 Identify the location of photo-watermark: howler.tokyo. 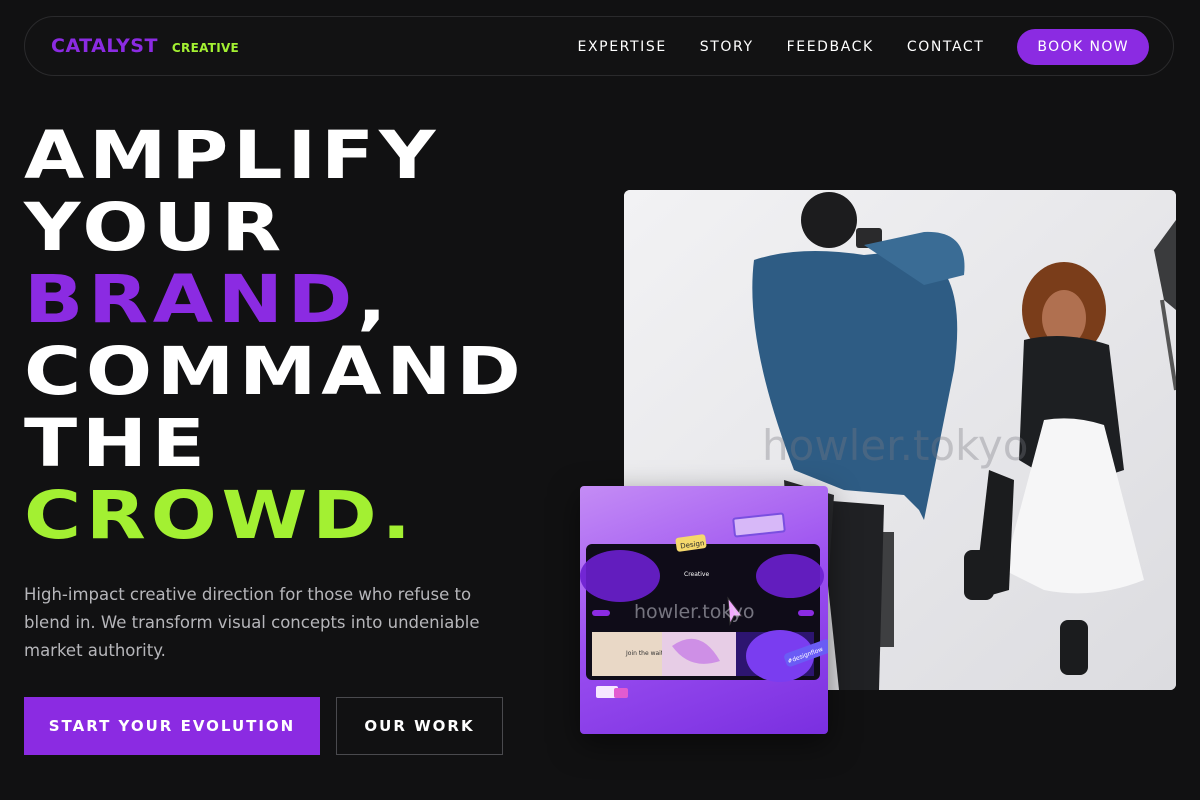
(895, 445).